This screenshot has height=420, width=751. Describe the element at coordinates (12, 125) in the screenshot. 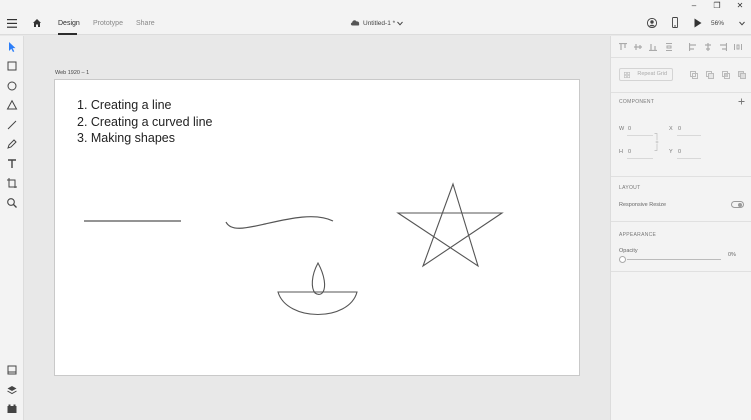

I see `line-tool-icon` at that location.